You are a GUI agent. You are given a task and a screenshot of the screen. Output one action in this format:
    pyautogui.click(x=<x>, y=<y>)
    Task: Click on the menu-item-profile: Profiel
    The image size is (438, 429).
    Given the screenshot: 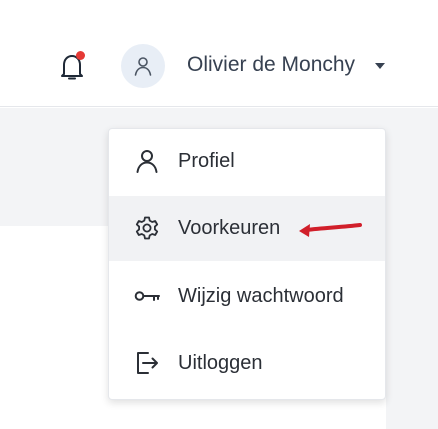 What is the action you would take?
    pyautogui.click(x=247, y=161)
    